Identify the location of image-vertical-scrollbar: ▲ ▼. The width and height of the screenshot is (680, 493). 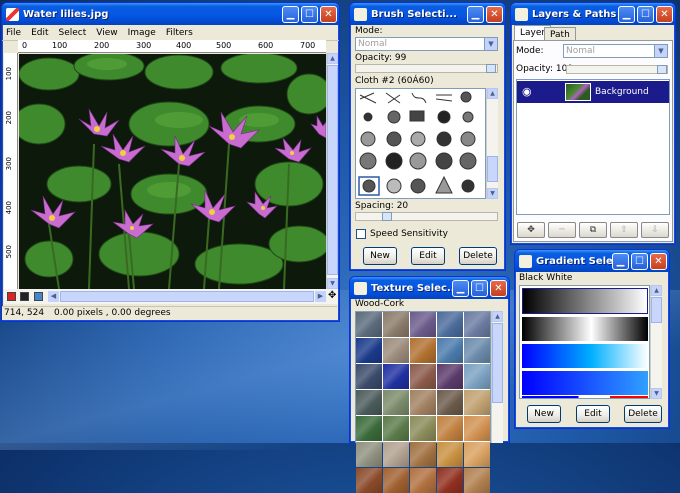
(332, 171).